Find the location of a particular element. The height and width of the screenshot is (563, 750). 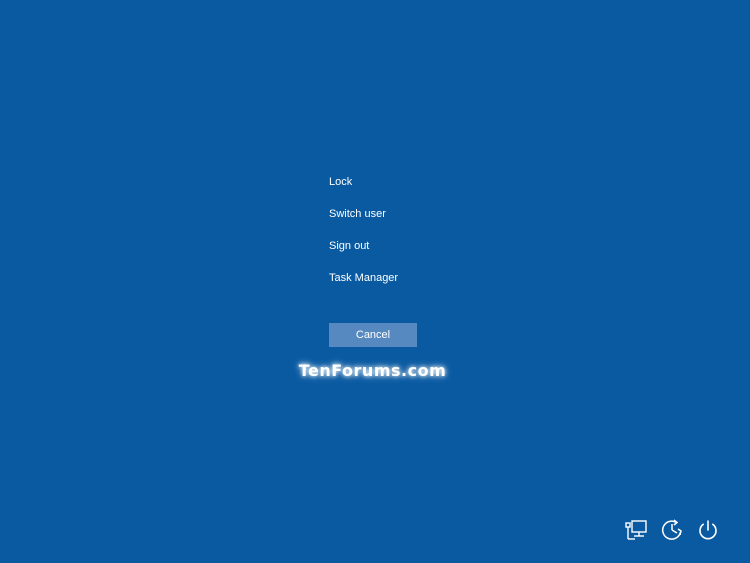

switch-user-option: Switch user is located at coordinates (399, 214).